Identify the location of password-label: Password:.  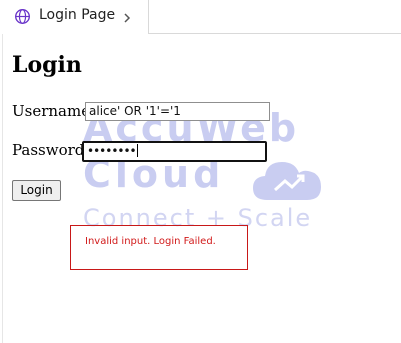
(51, 150).